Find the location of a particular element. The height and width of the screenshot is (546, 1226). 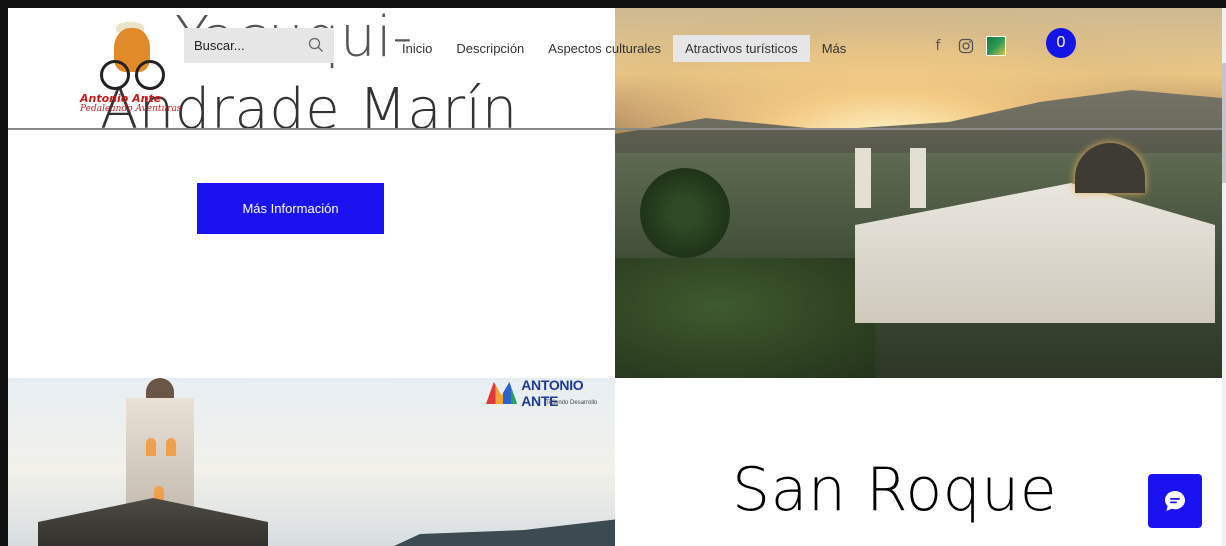

scrollbar is located at coordinates (1224, 277).